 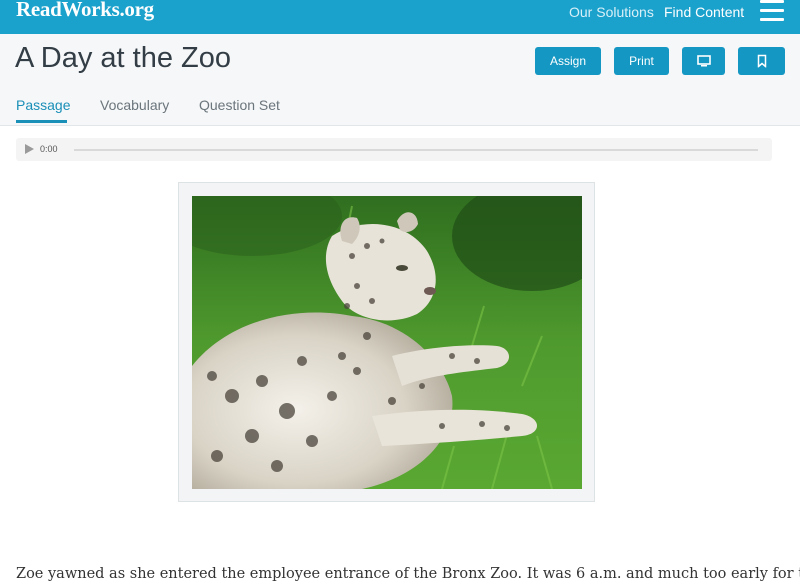 I want to click on readworks-logo: ReadWorks.org, so click(x=85, y=11).